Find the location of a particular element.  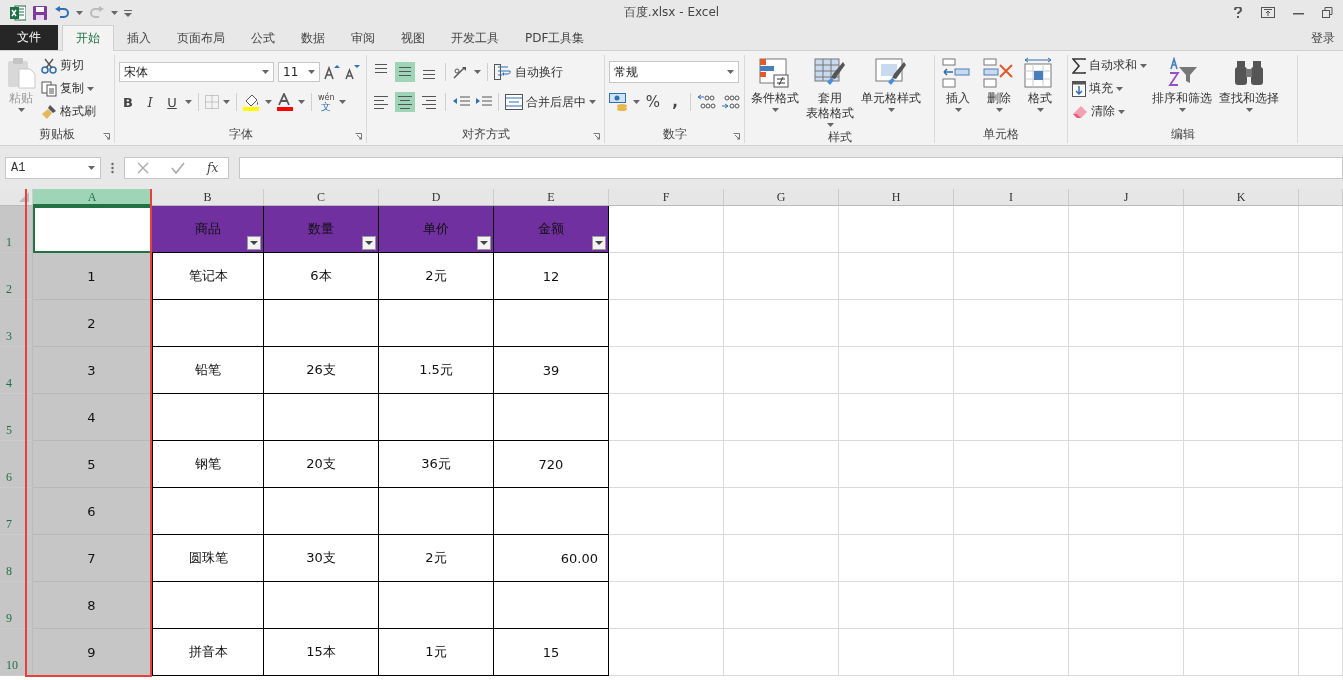

format-painter-button: 格式刷 is located at coordinates (68, 111).